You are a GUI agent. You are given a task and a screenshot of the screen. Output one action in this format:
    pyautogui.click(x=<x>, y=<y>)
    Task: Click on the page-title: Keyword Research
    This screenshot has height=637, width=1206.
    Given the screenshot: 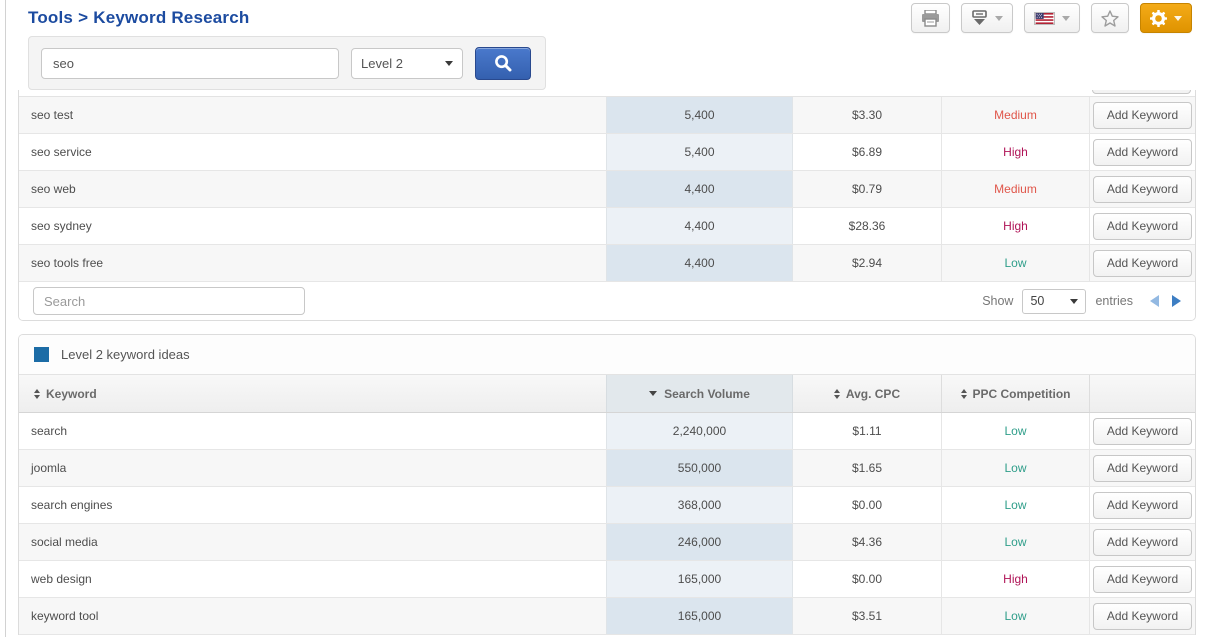 What is the action you would take?
    pyautogui.click(x=171, y=17)
    